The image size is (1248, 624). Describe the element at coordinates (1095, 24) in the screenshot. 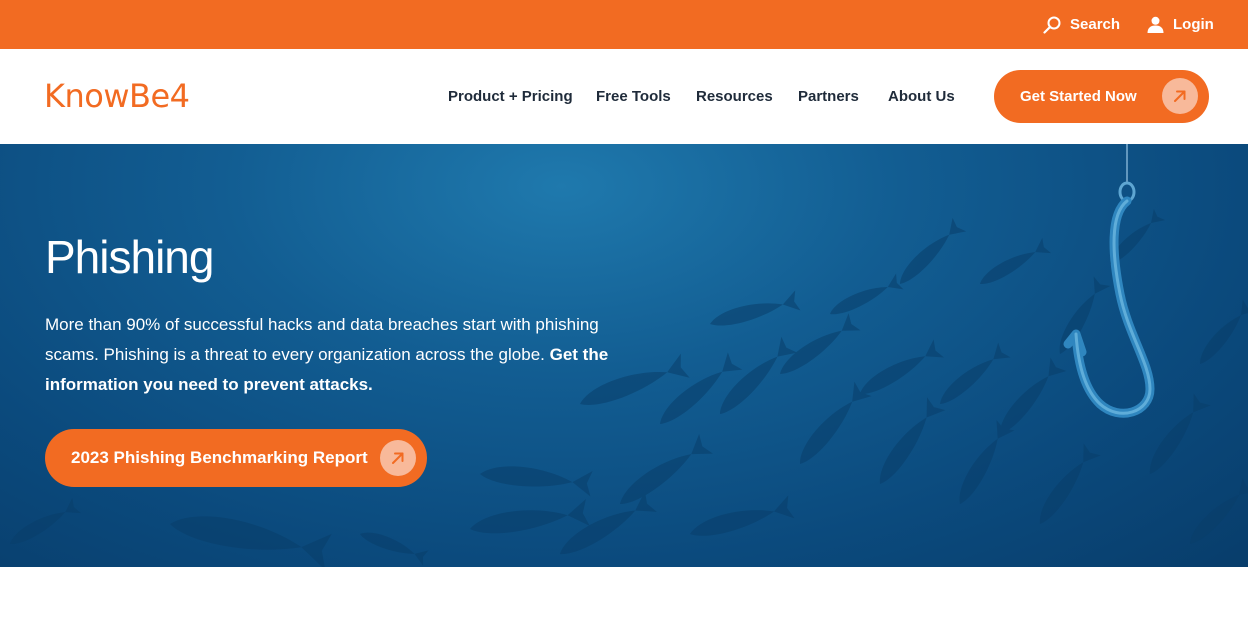

I see `search-label: Search` at that location.